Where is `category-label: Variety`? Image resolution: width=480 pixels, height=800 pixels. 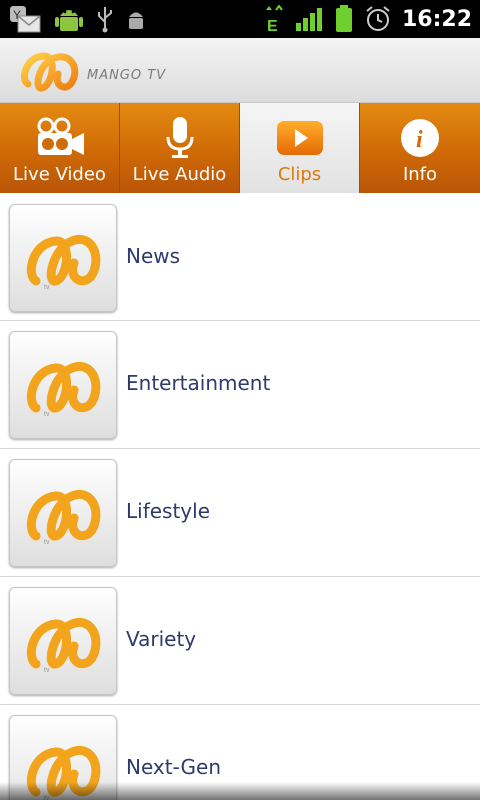 category-label: Variety is located at coordinates (161, 639).